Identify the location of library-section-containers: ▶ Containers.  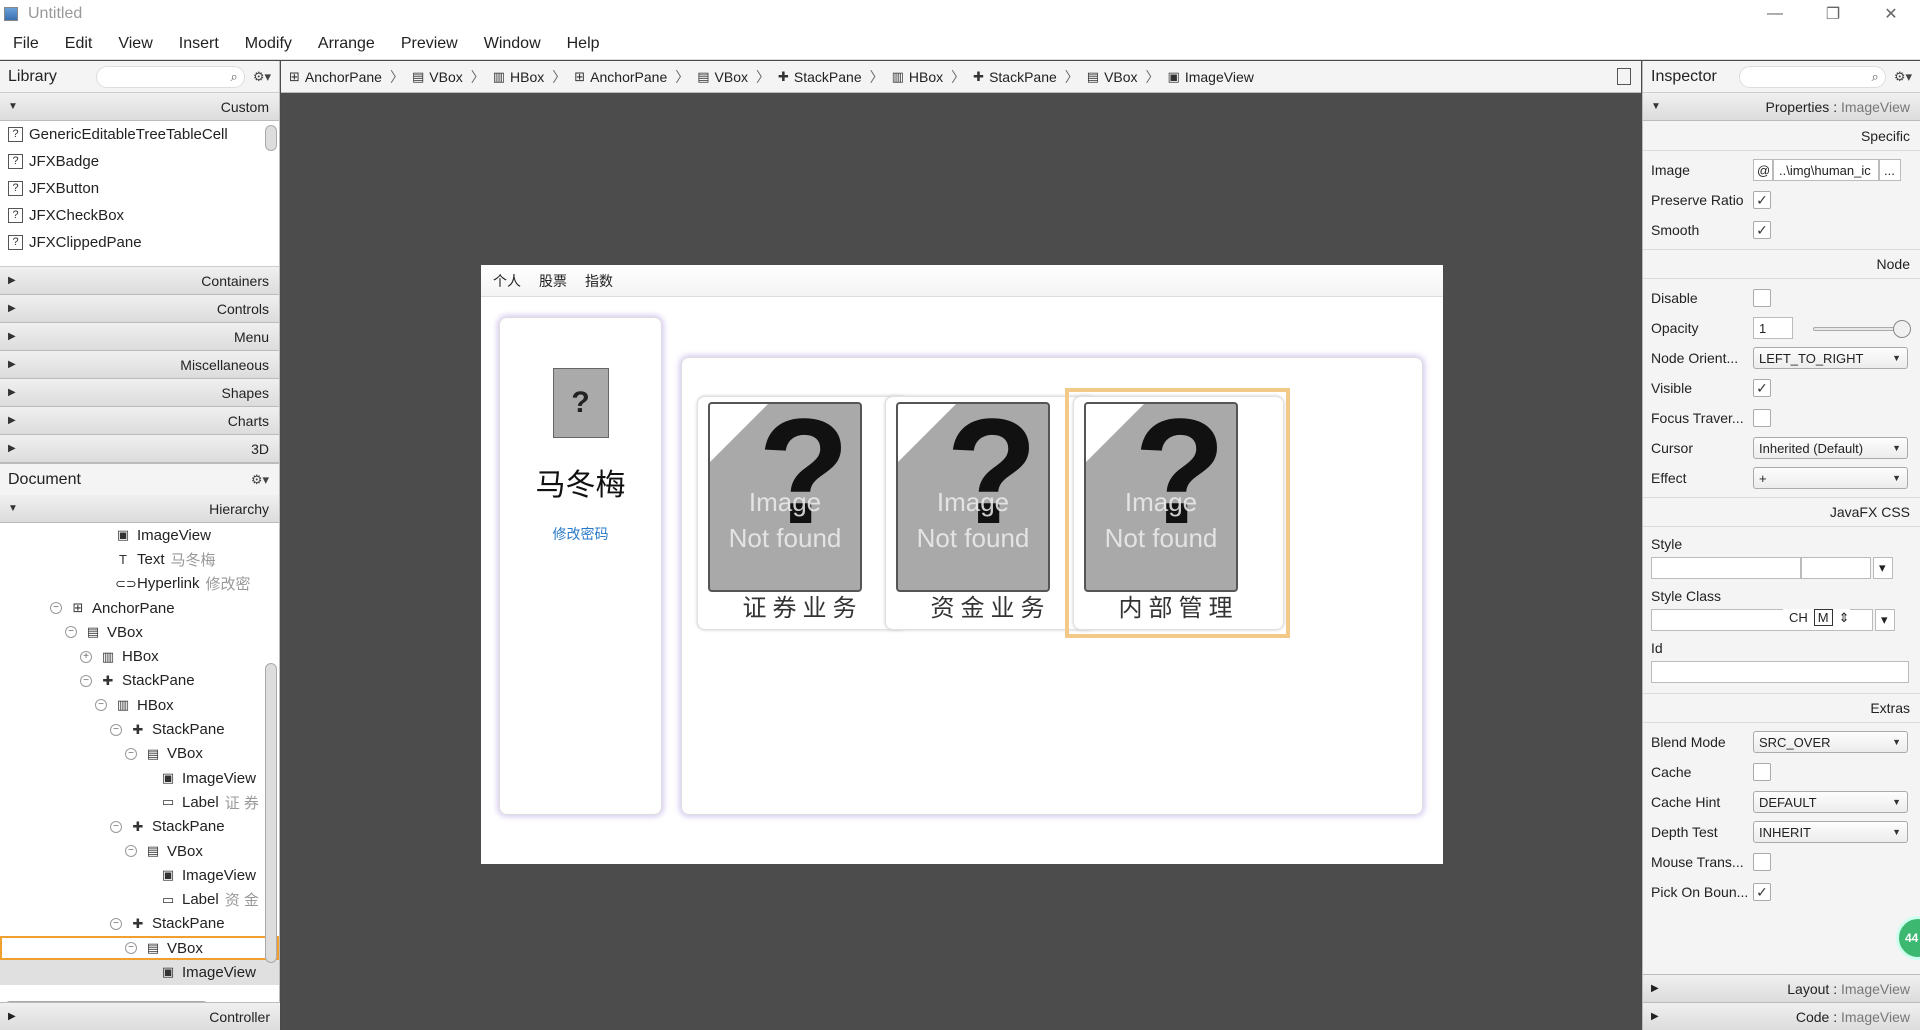
(139, 281).